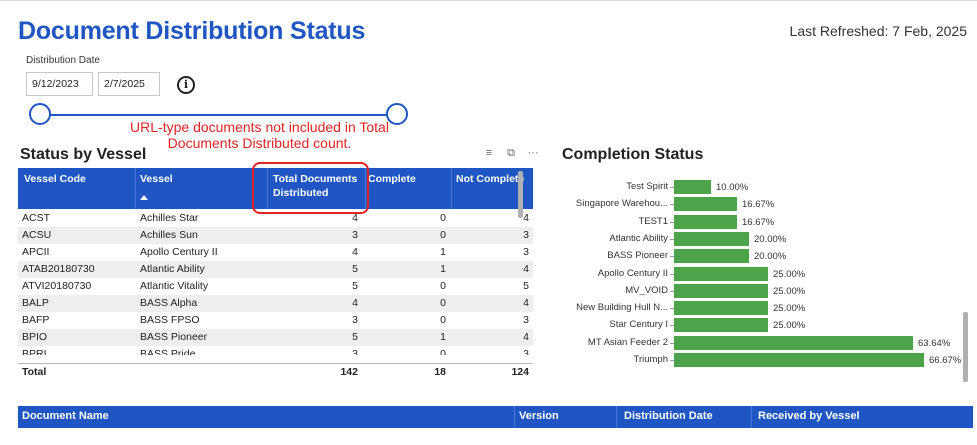  I want to click on top-divider, so click(488, 0).